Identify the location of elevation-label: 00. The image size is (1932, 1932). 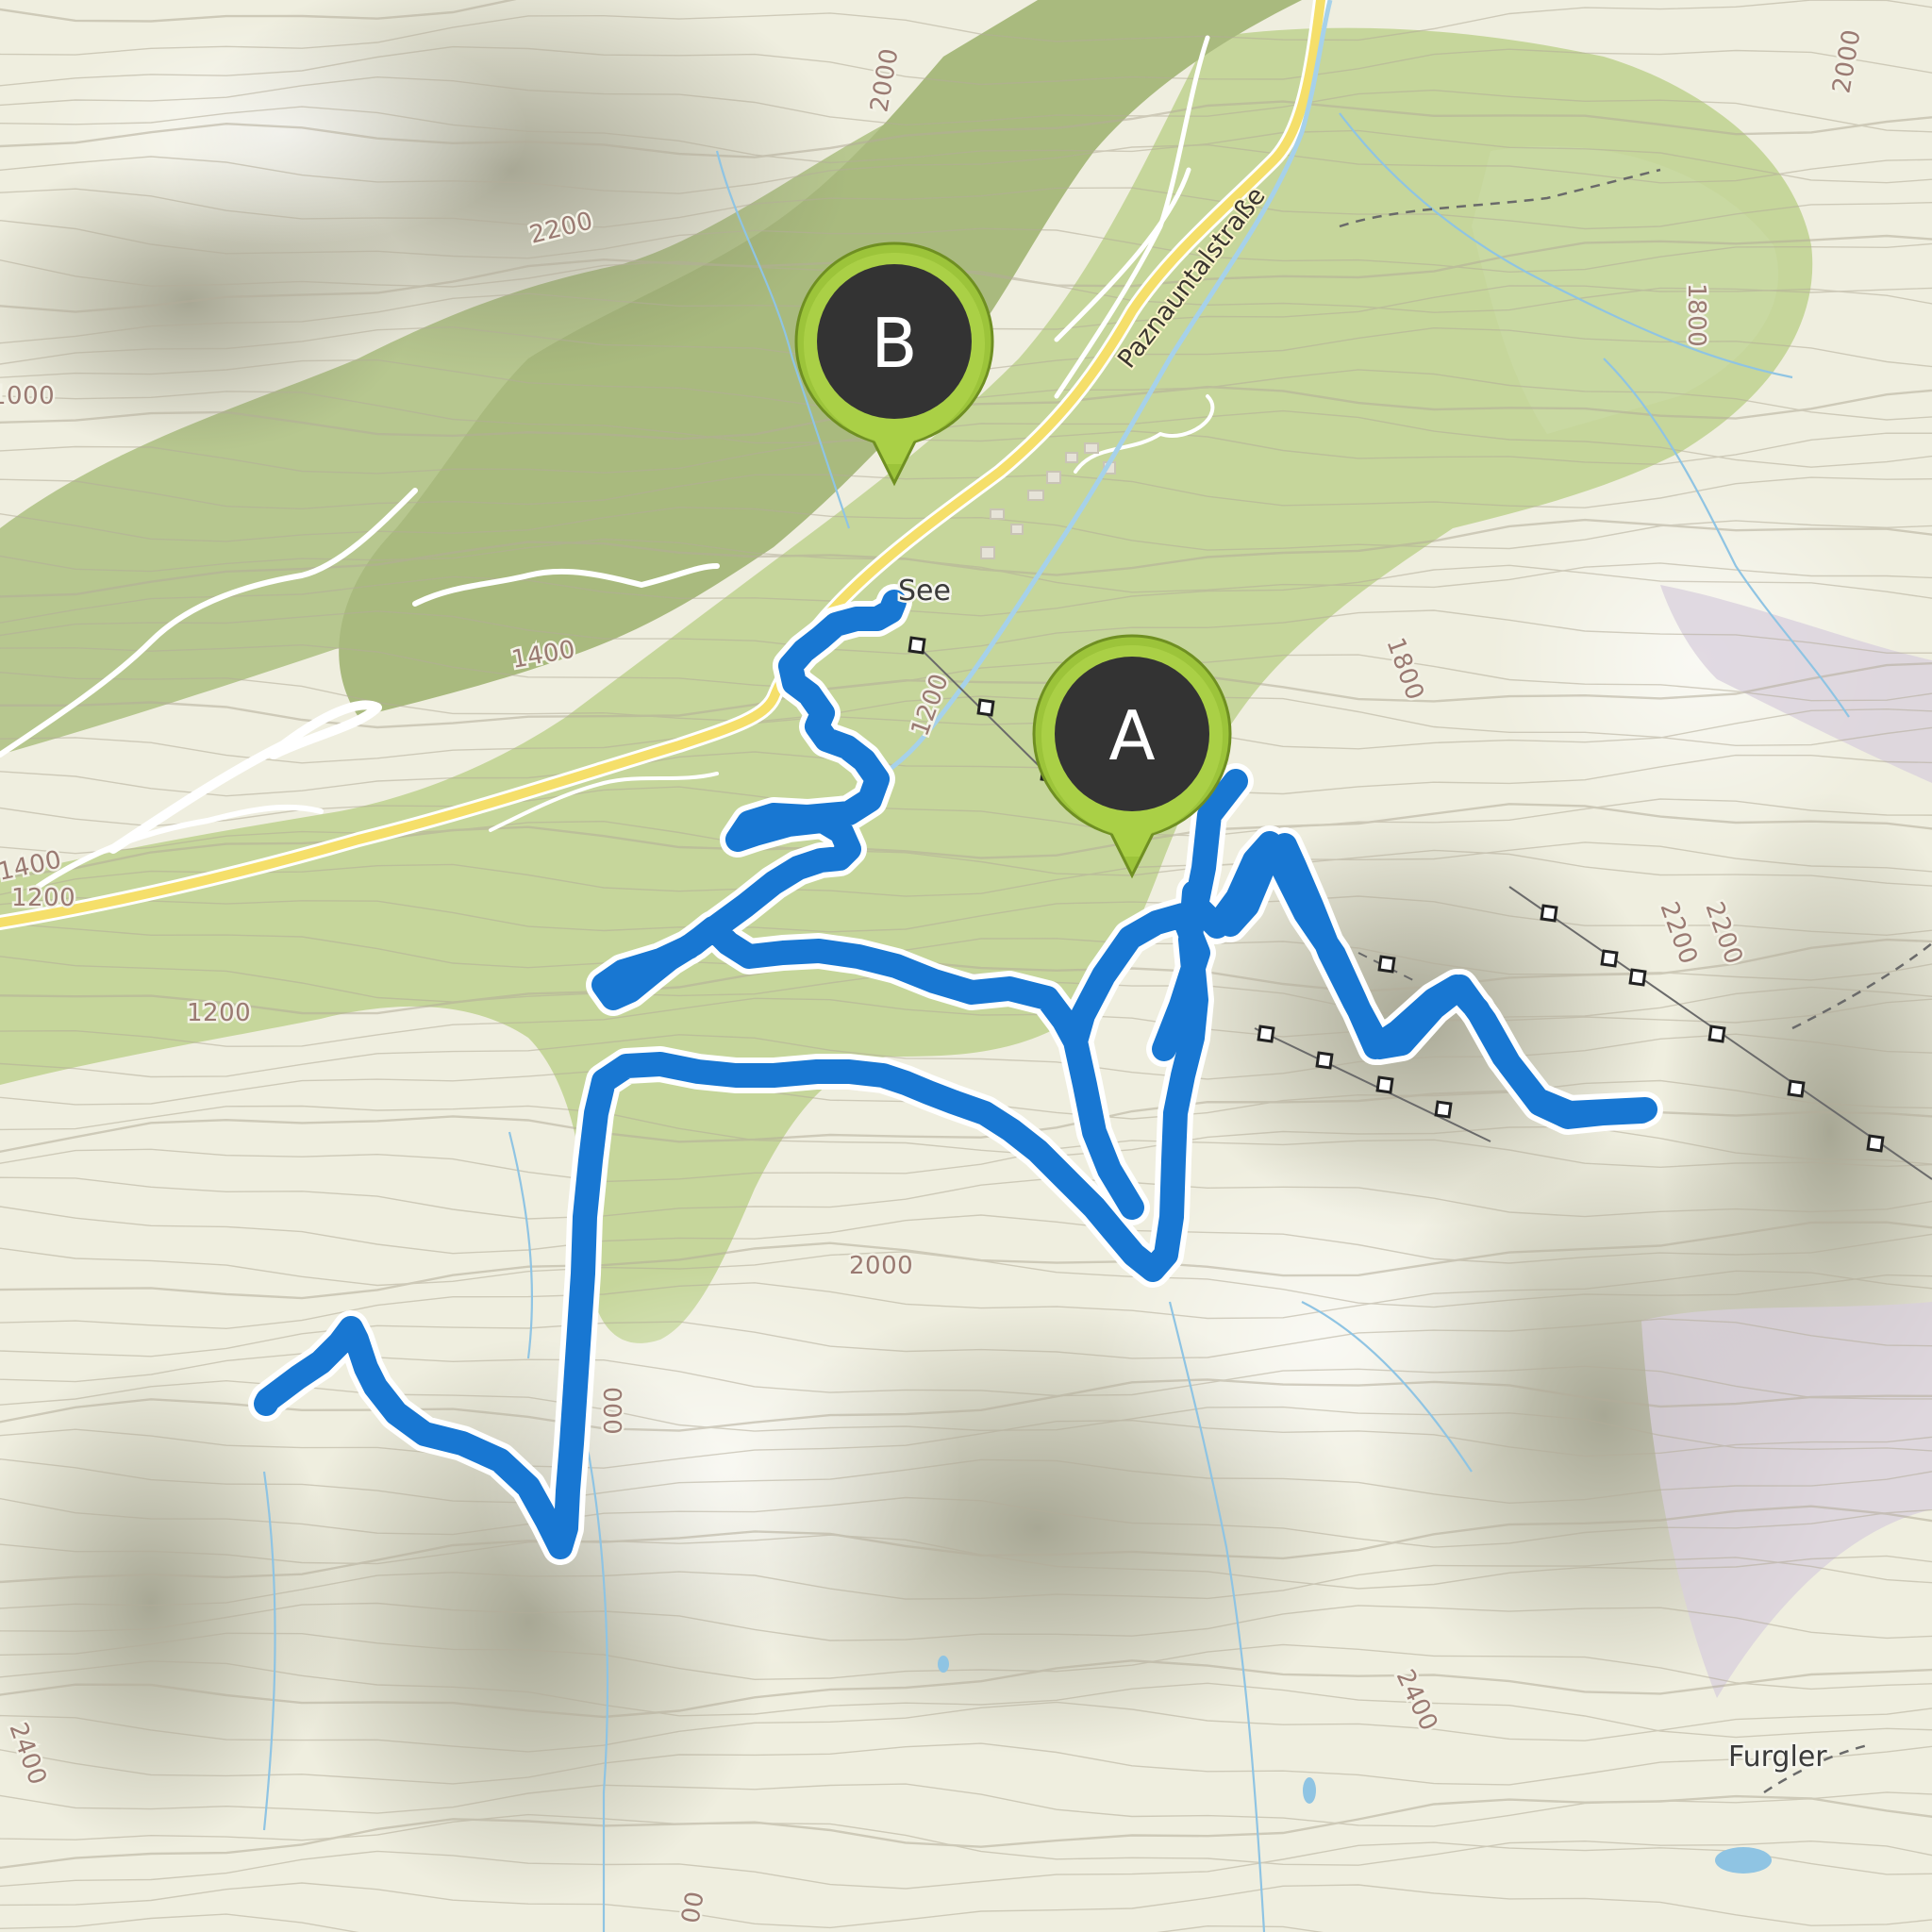
(692, 1907).